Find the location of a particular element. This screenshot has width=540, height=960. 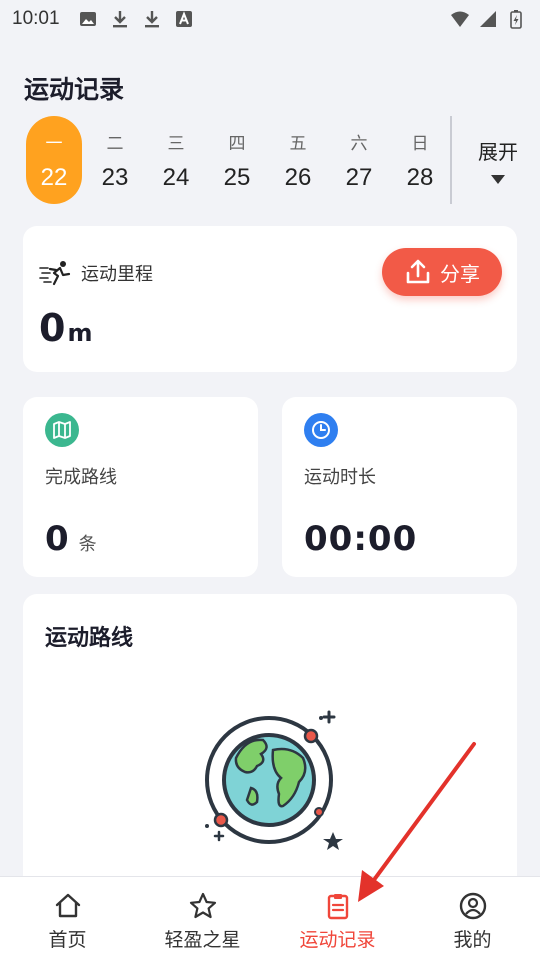

duration-card: 运动时长 00:00 is located at coordinates (399, 487).